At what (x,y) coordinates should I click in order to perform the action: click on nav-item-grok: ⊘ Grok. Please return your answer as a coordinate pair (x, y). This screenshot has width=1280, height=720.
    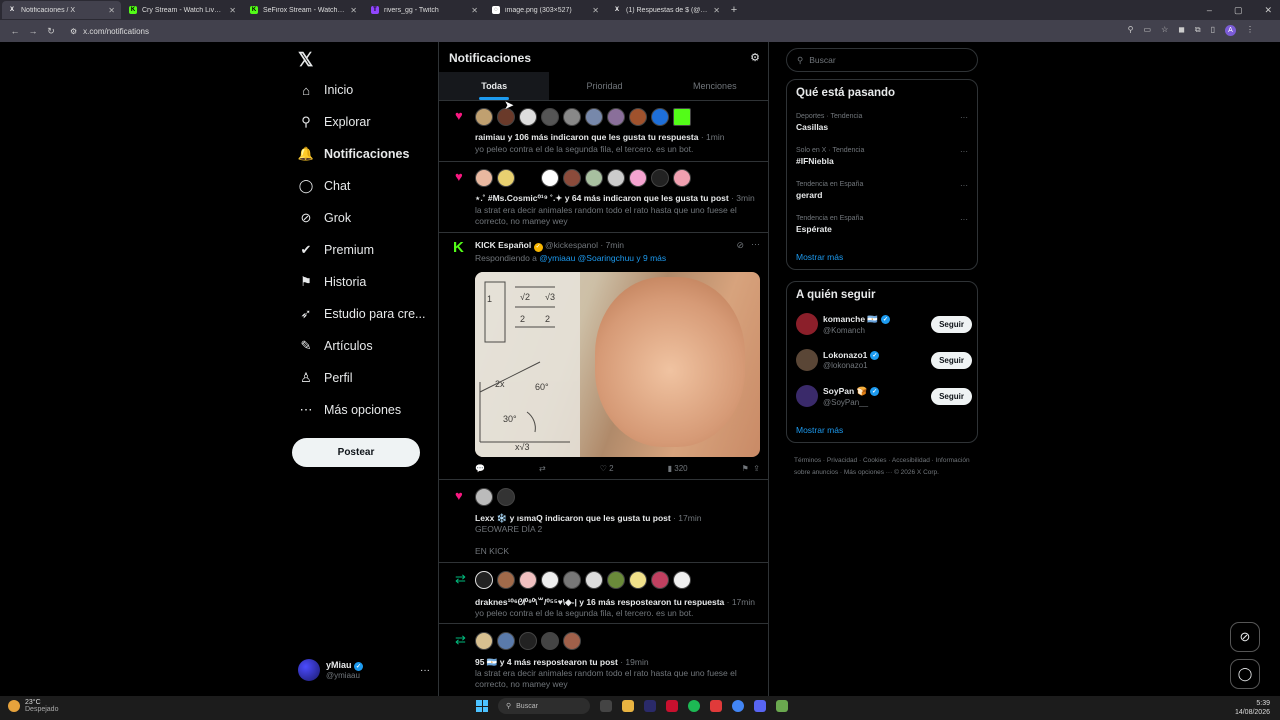
    Looking at the image, I should click on (325, 218).